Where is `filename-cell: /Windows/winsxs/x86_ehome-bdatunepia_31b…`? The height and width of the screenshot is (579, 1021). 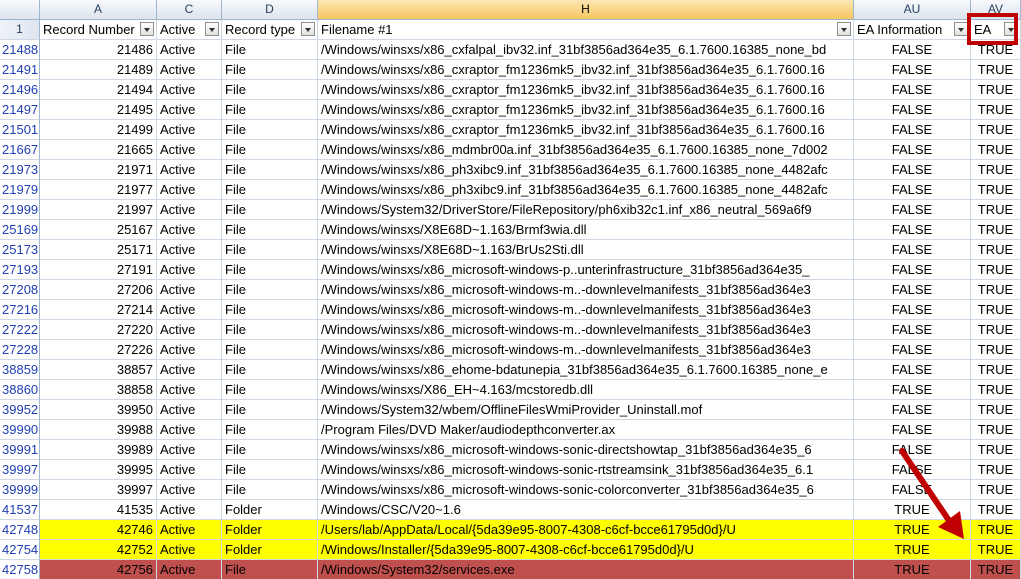
filename-cell: /Windows/winsxs/x86_ehome-bdatunepia_31b… is located at coordinates (586, 370).